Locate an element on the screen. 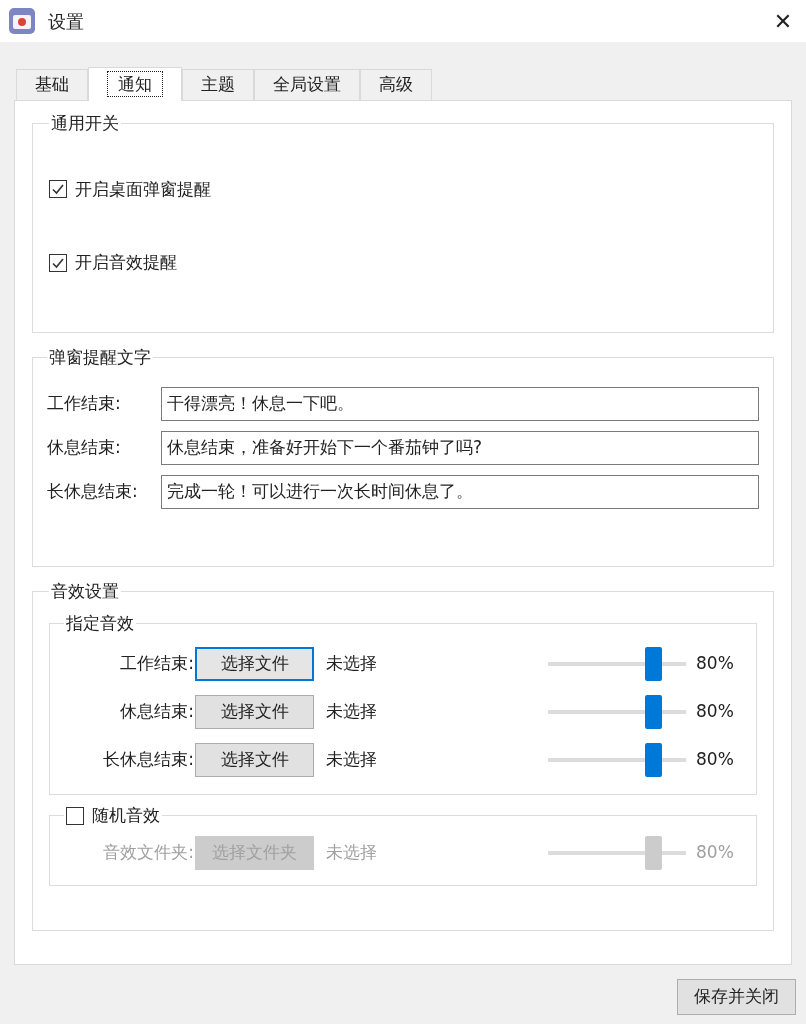 This screenshot has width=806, height=1024. checkbox-label: 开启桌面弹窗提醒 is located at coordinates (143, 189).